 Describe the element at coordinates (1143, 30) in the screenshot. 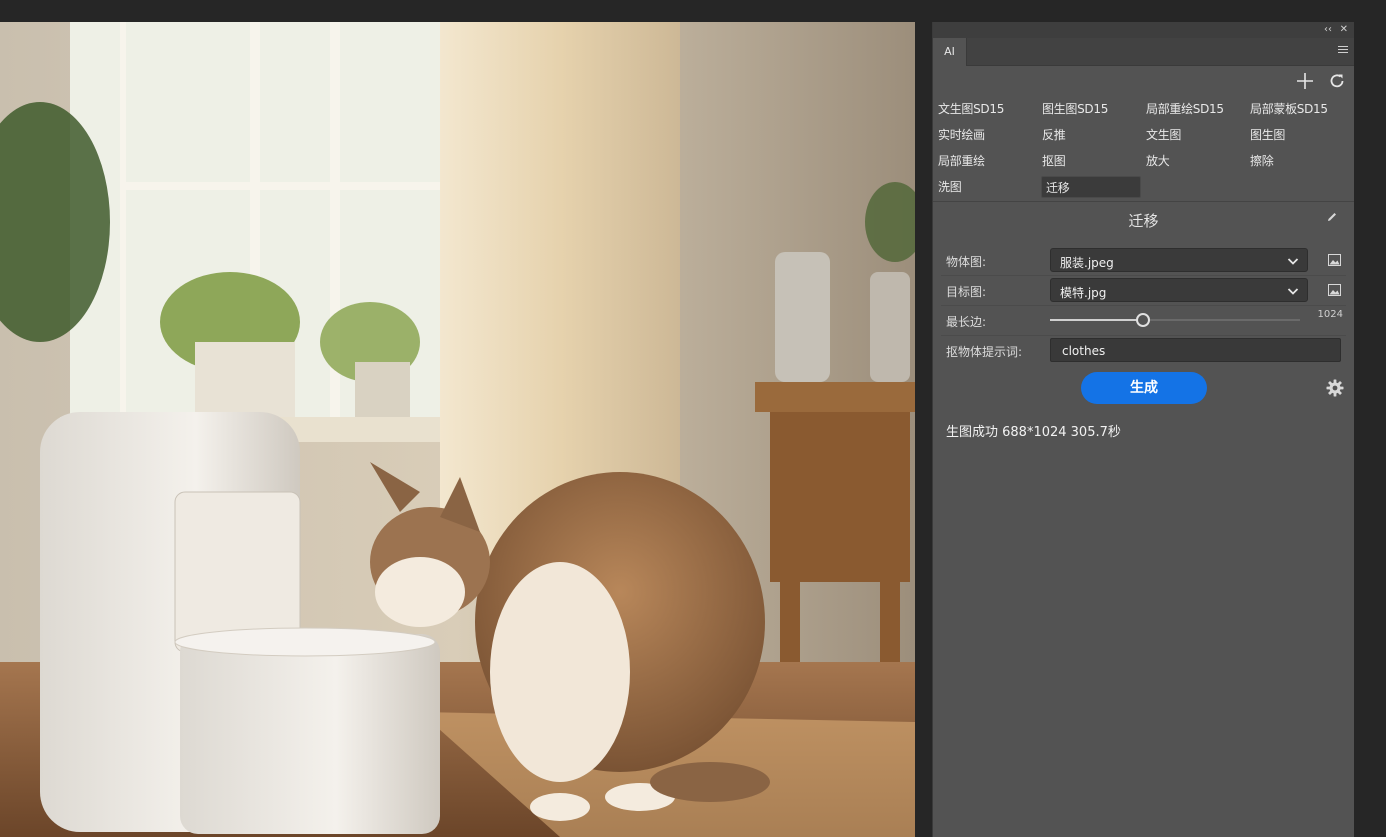

I see `panel-titlebar: ‹‹ ✕` at that location.